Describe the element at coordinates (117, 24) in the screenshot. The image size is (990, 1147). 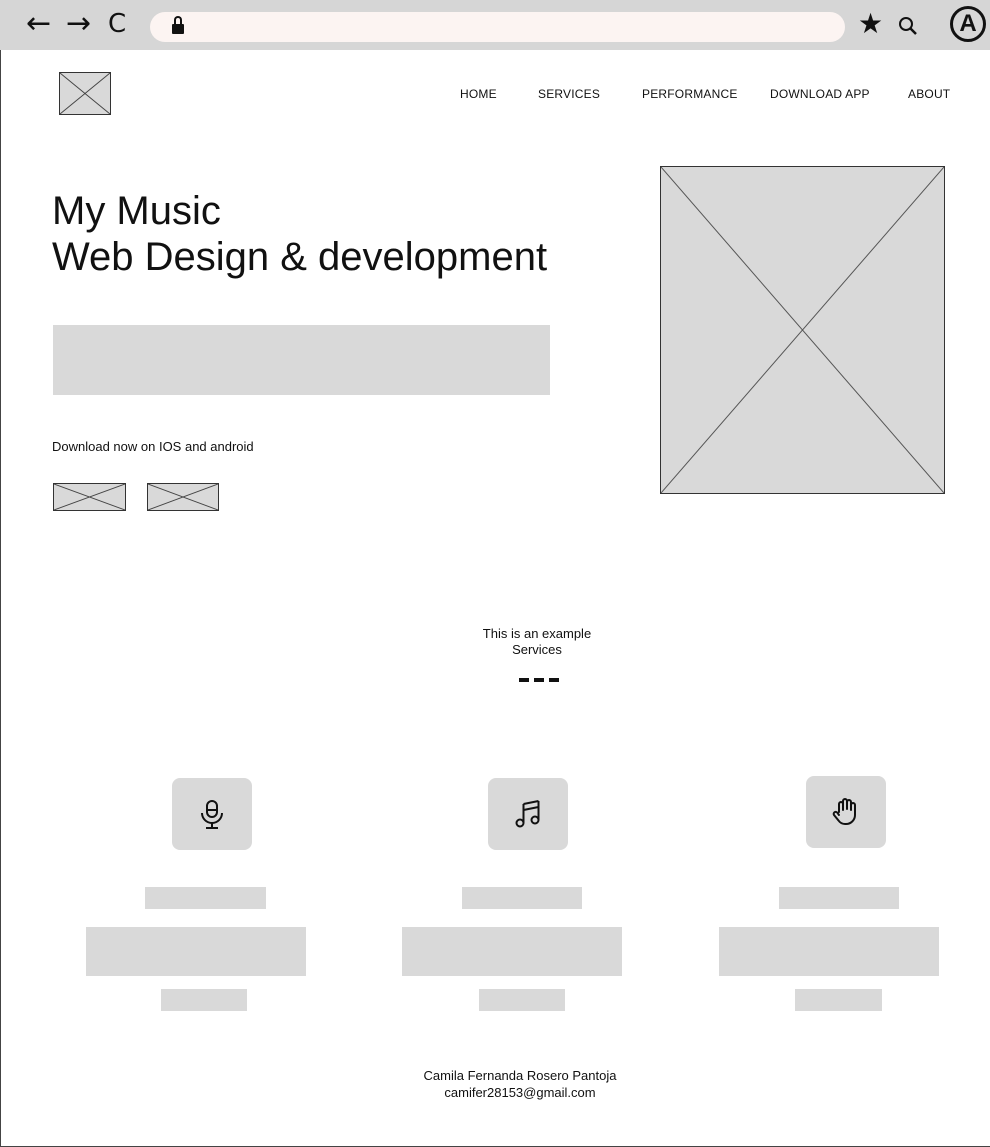
I see `reload-icon: C` at that location.